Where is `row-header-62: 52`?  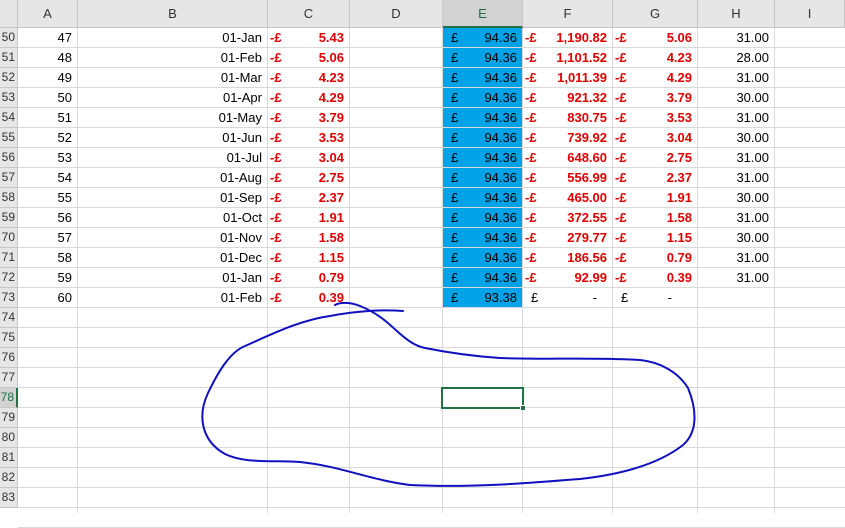
row-header-62: 52 is located at coordinates (9, 78).